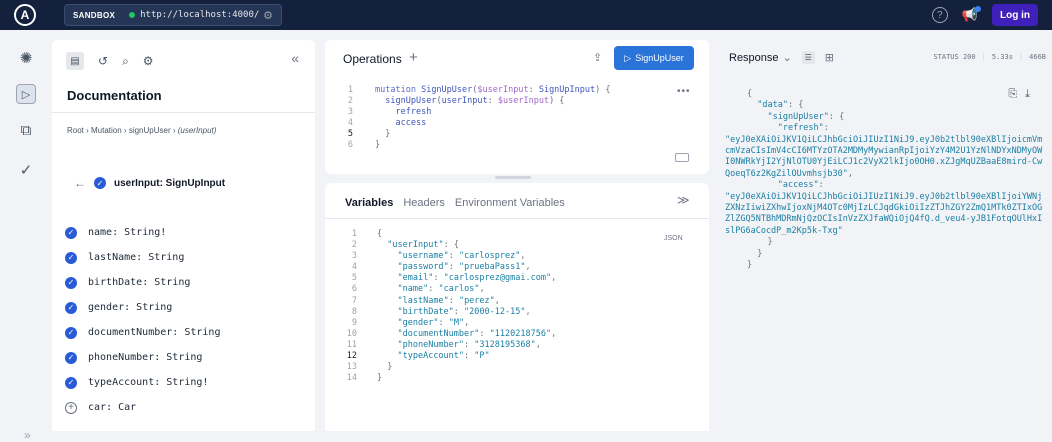 The image size is (1052, 442). Describe the element at coordinates (132, 15) in the screenshot. I see `connection-status-dot` at that location.